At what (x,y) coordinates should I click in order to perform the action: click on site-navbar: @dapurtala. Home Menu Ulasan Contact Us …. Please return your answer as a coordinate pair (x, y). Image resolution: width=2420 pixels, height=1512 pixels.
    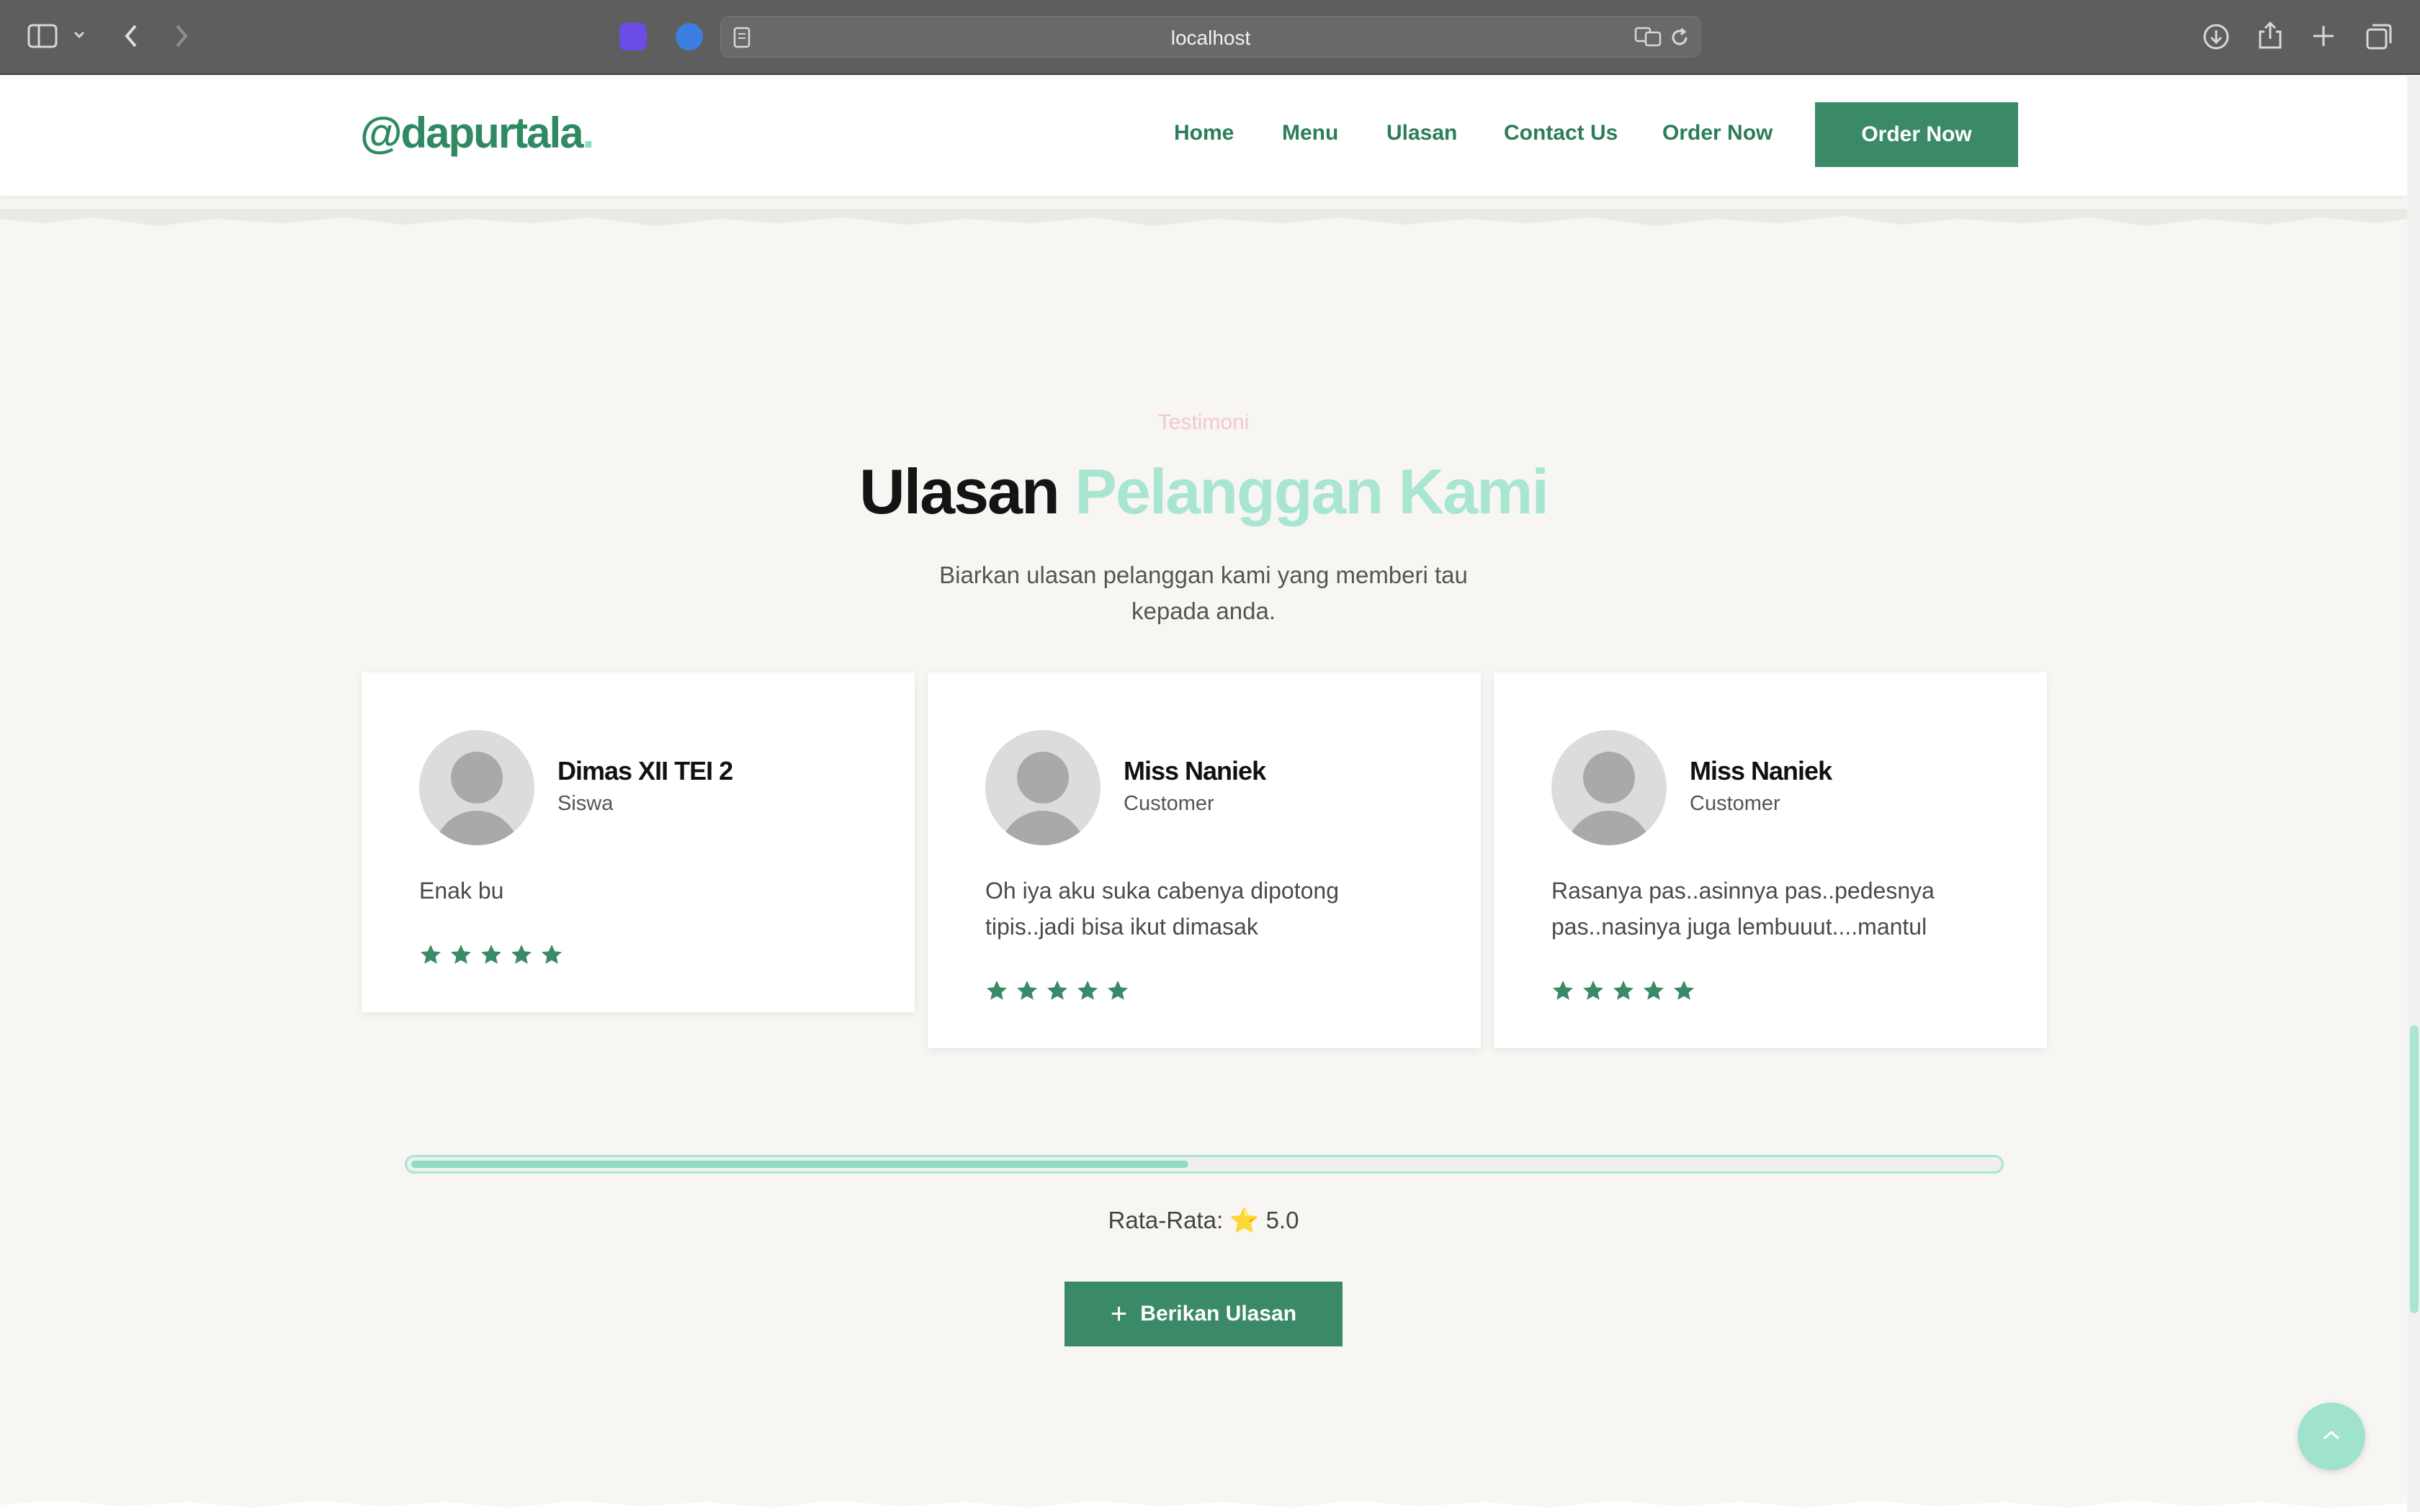
    Looking at the image, I should click on (1203, 136).